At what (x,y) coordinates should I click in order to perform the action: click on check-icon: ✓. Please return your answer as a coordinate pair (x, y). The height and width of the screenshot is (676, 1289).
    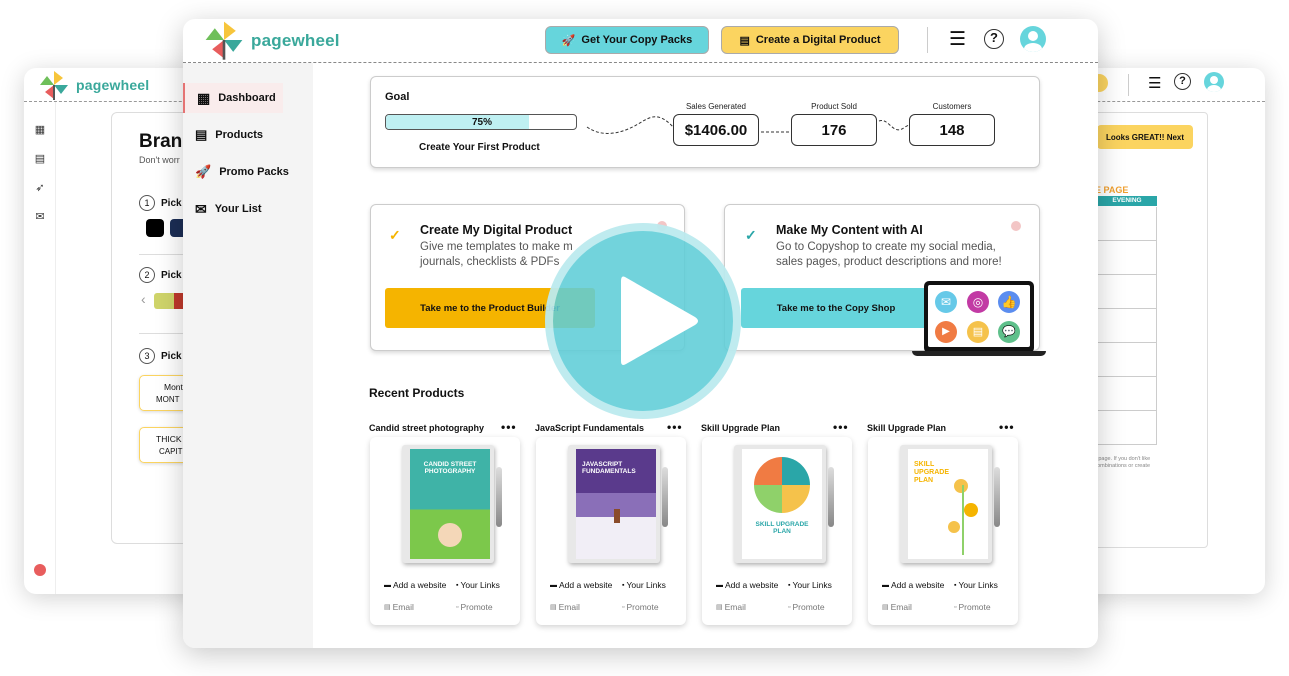
    Looking at the image, I should click on (751, 235).